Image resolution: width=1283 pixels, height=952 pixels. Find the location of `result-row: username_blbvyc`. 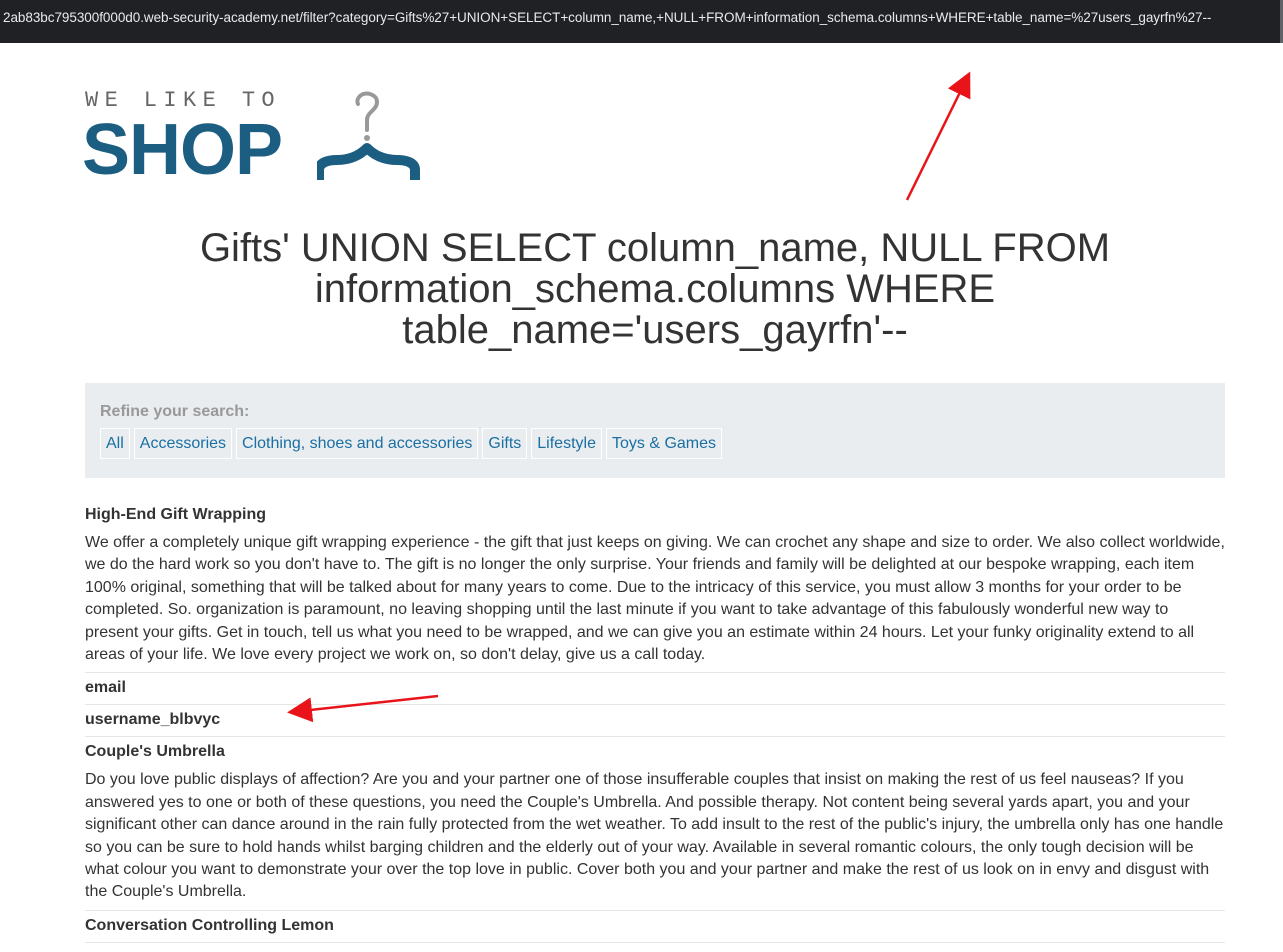

result-row: username_blbvyc is located at coordinates (655, 721).